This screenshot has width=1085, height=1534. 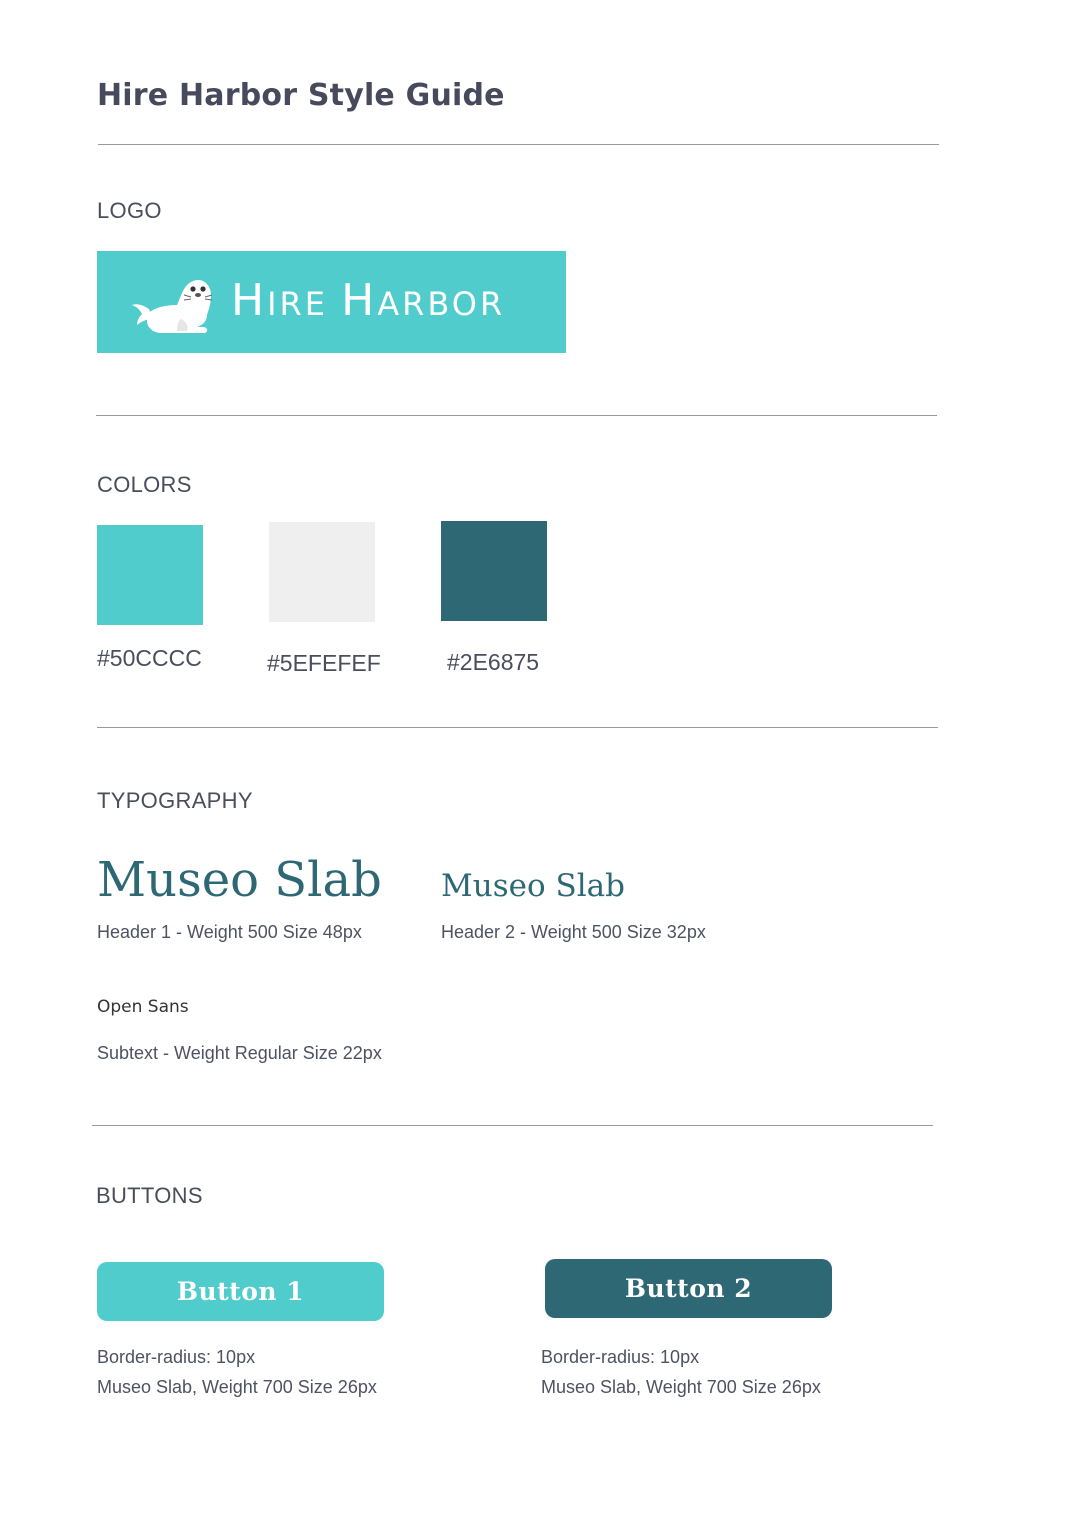 What do you see at coordinates (149, 1195) in the screenshot?
I see `section-label-buttons: BUTTONS` at bounding box center [149, 1195].